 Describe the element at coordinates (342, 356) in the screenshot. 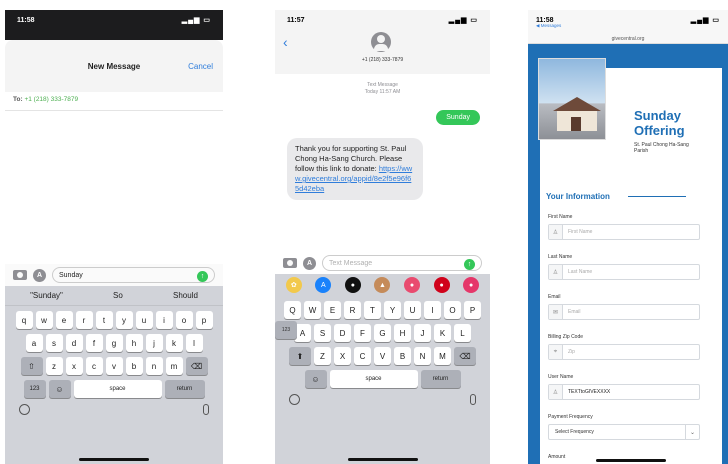

I see `phone2-key-x: X` at that location.